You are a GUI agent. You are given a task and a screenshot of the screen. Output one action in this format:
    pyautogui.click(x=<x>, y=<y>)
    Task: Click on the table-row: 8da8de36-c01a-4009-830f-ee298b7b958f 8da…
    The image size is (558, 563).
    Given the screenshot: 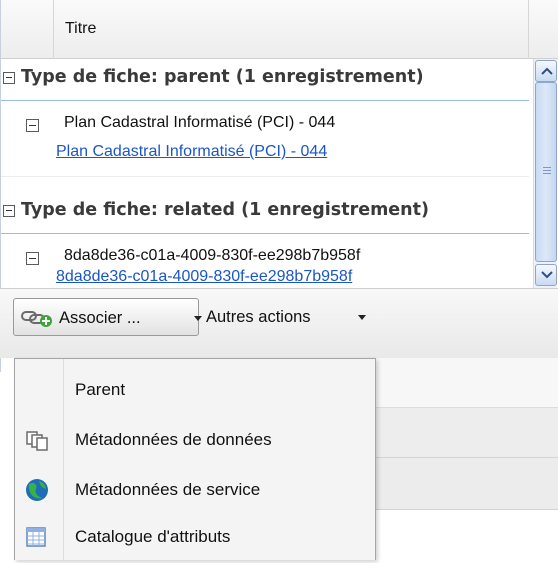 What is the action you would take?
    pyautogui.click(x=265, y=261)
    